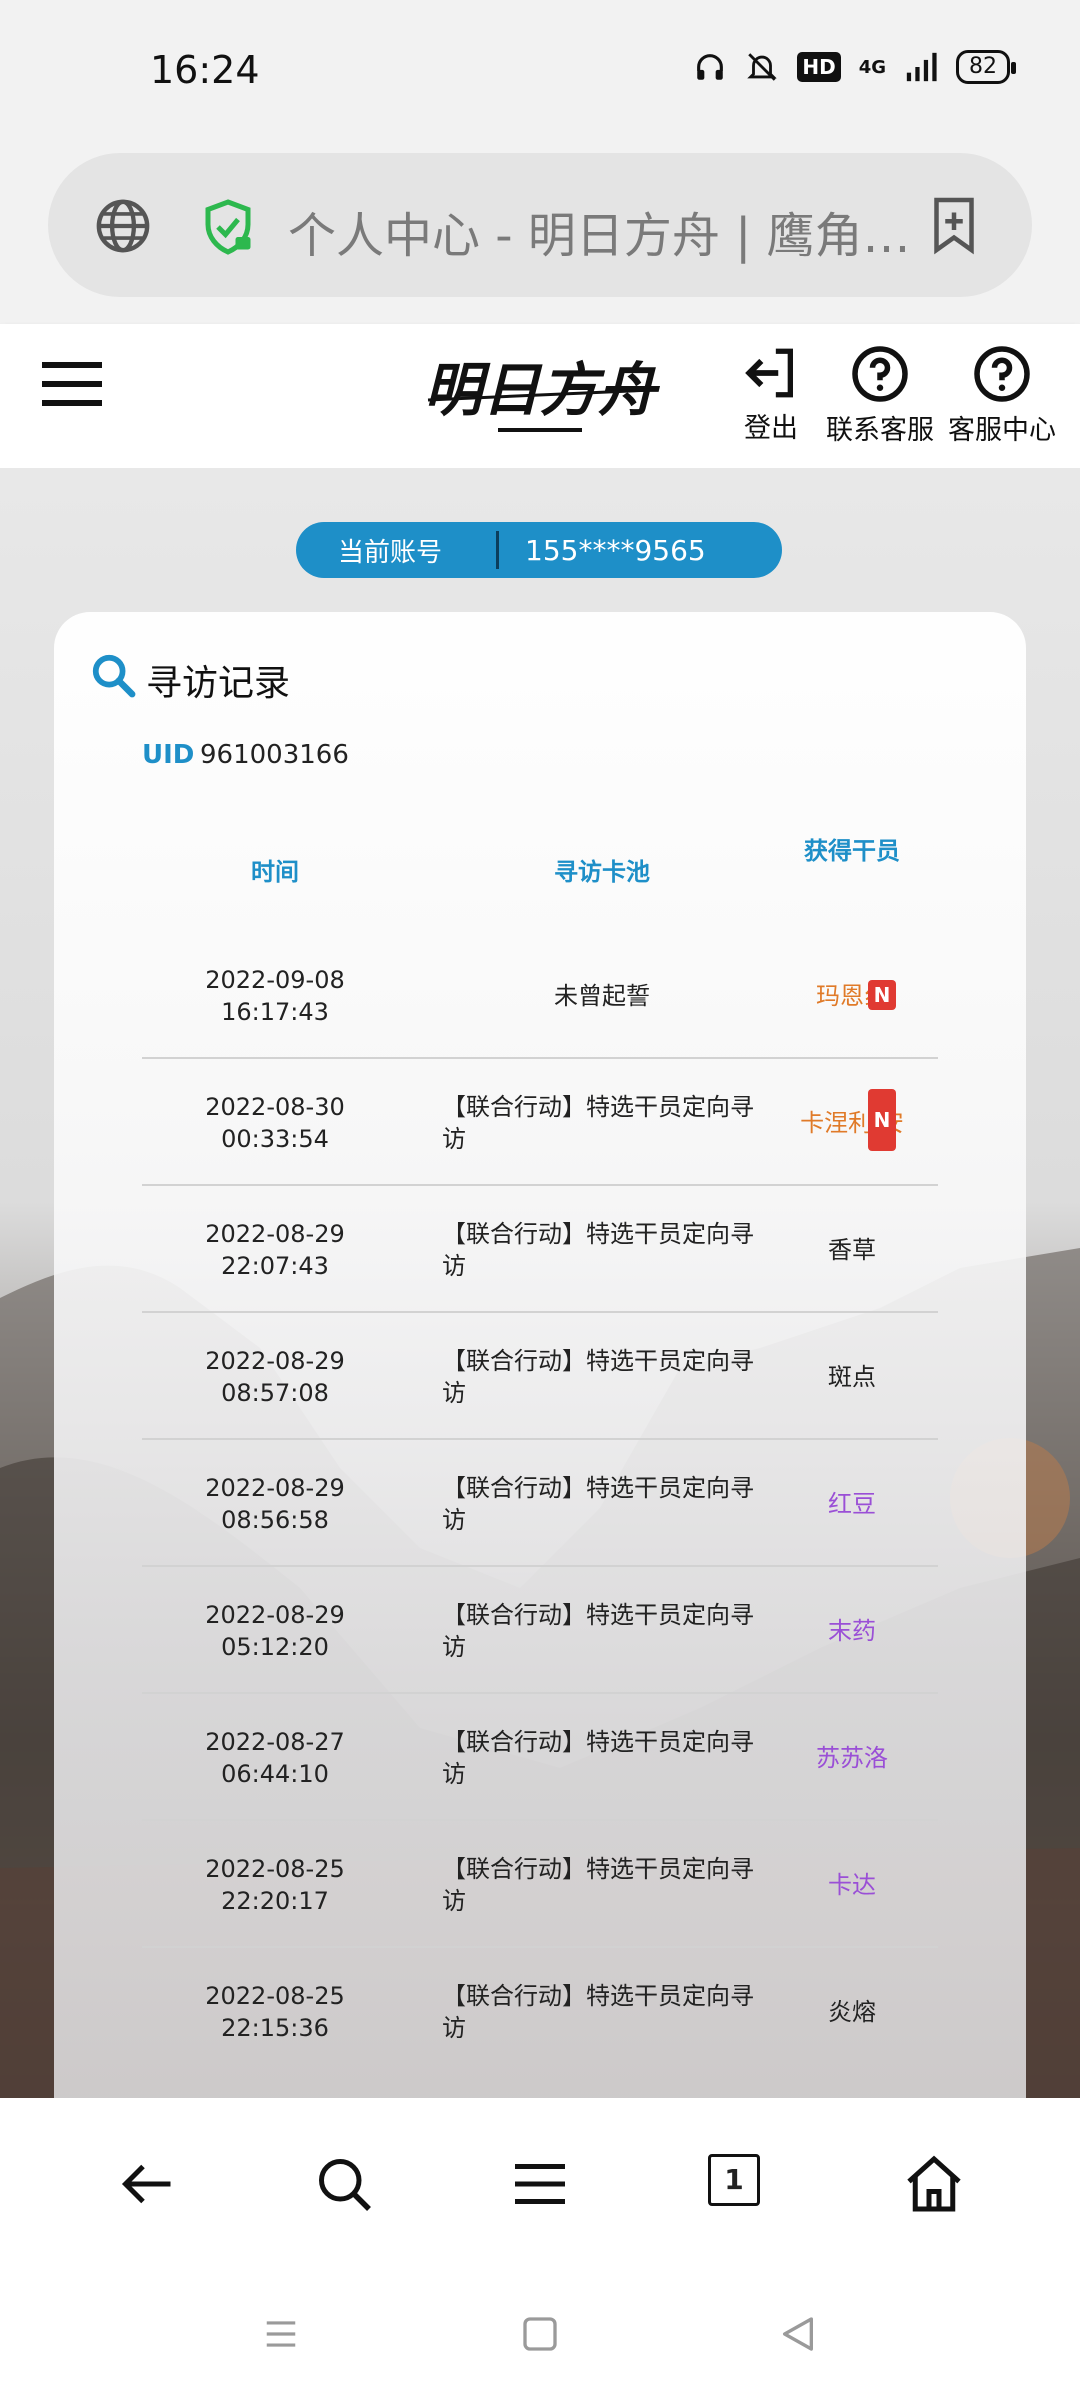 This screenshot has height=2400, width=1080. I want to click on record-time: 2022-08-27 06:44:10, so click(275, 1758).